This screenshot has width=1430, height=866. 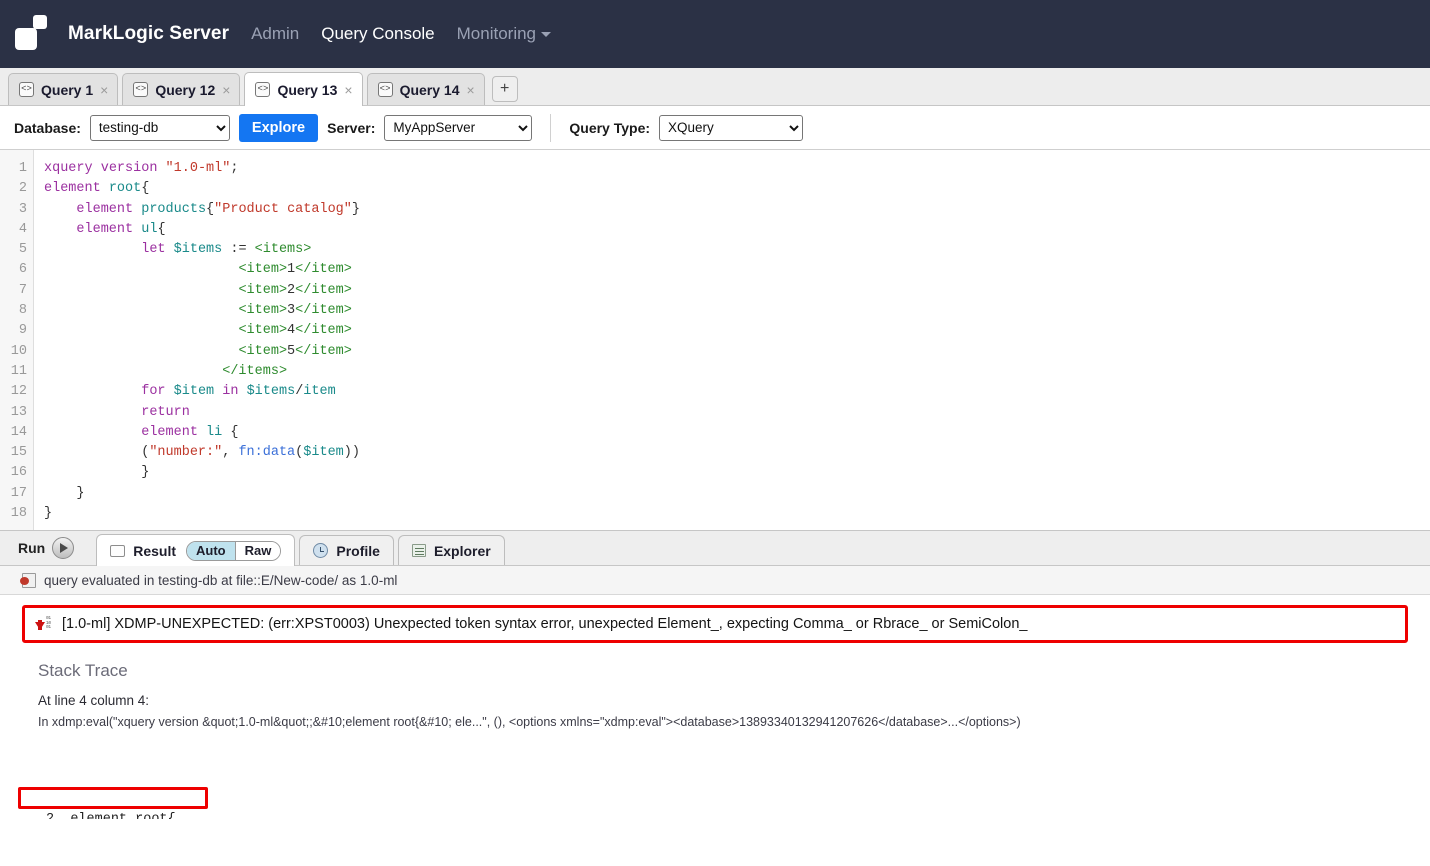 I want to click on result-icon, so click(x=118, y=550).